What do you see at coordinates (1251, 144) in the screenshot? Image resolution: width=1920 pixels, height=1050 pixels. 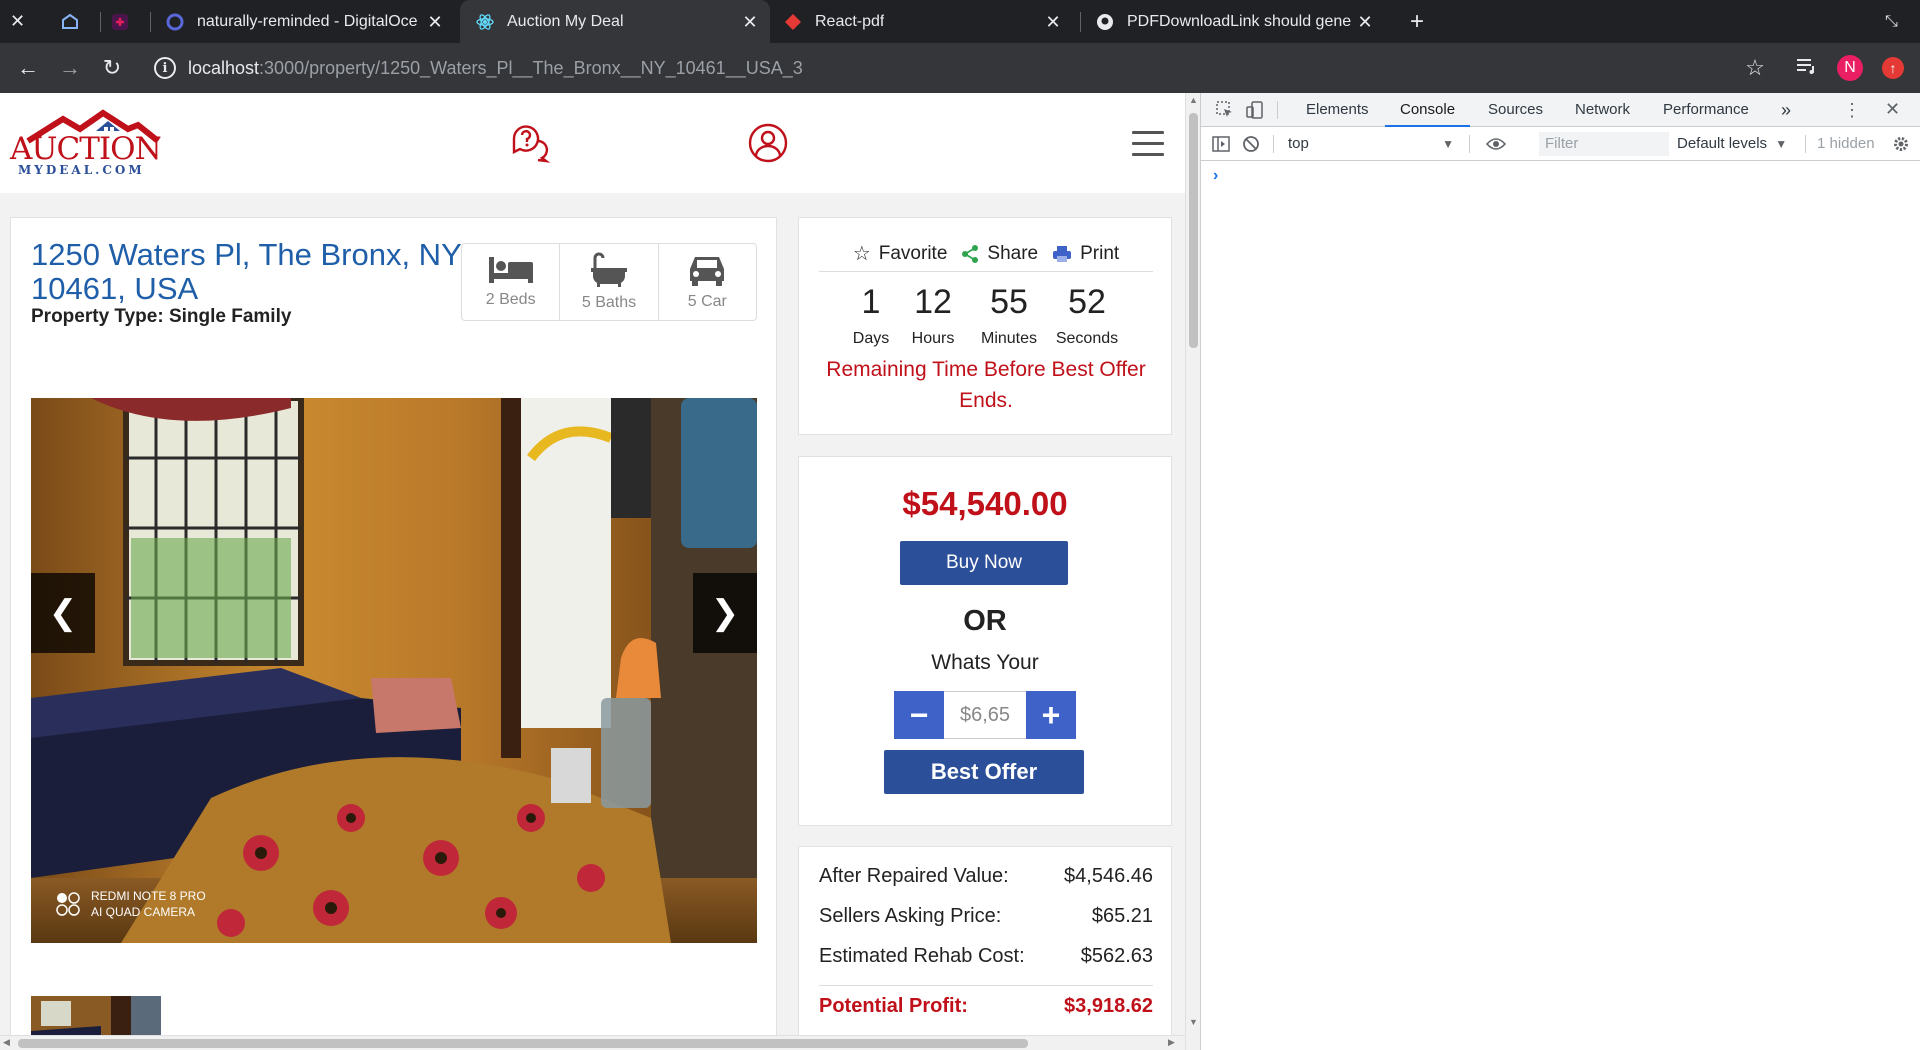 I see `clear-console-icon` at bounding box center [1251, 144].